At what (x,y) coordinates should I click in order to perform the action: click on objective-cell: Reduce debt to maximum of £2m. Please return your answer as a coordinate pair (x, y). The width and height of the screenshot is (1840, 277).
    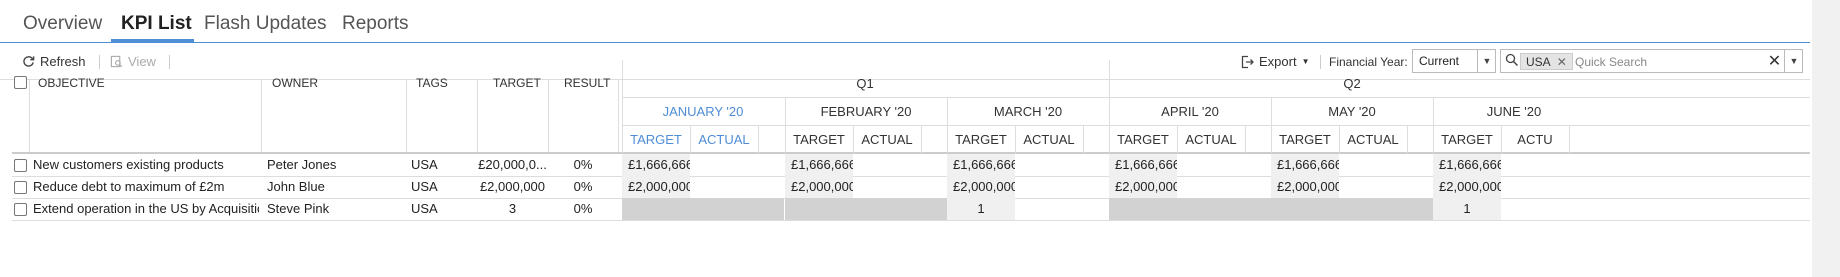
    Looking at the image, I should click on (146, 187).